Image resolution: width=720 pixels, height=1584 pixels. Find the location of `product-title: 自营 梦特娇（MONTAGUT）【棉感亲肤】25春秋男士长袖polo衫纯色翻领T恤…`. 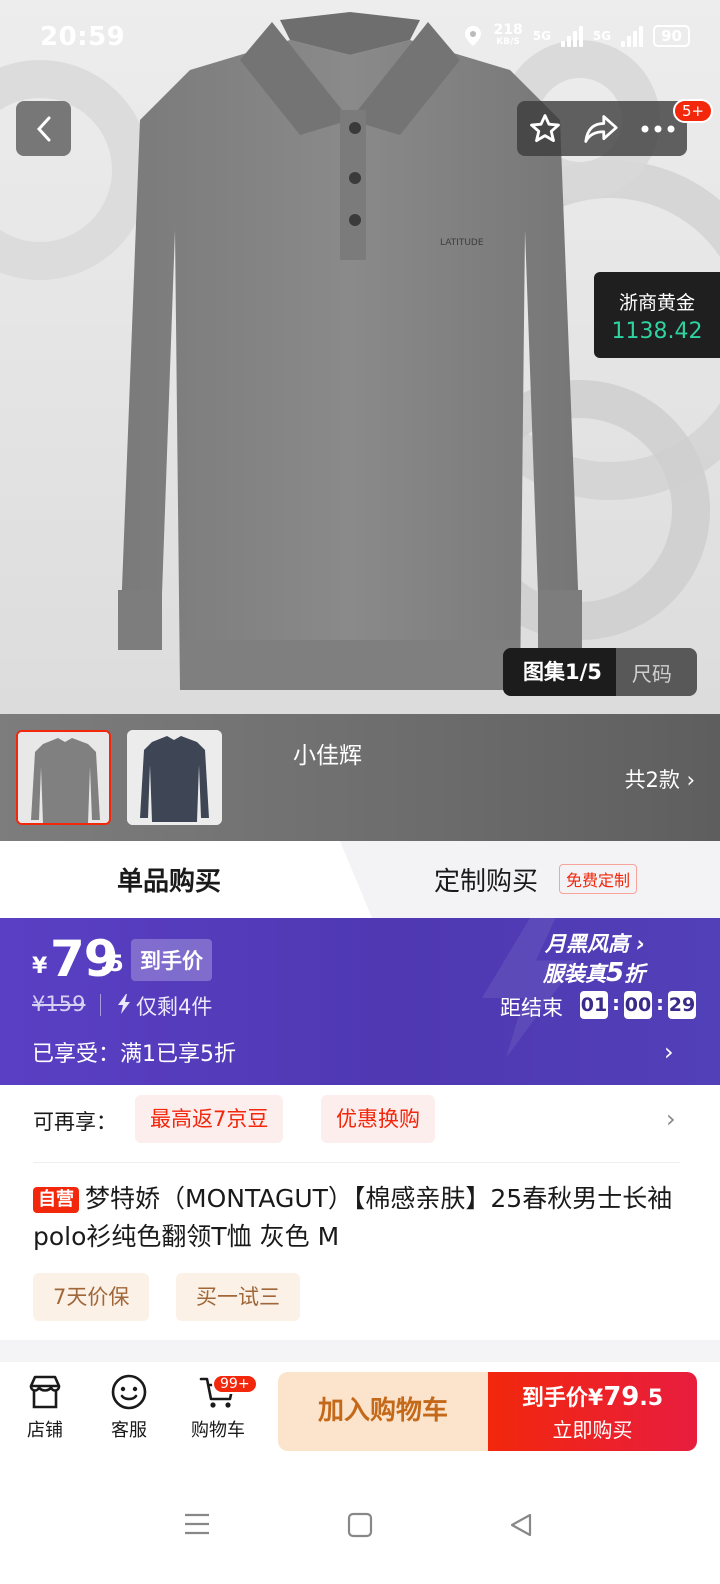

product-title: 自营 梦特娇（MONTAGUT）【棉感亲肤】25春秋男士长袖polo衫纯色翻领T恤… is located at coordinates (363, 1218).